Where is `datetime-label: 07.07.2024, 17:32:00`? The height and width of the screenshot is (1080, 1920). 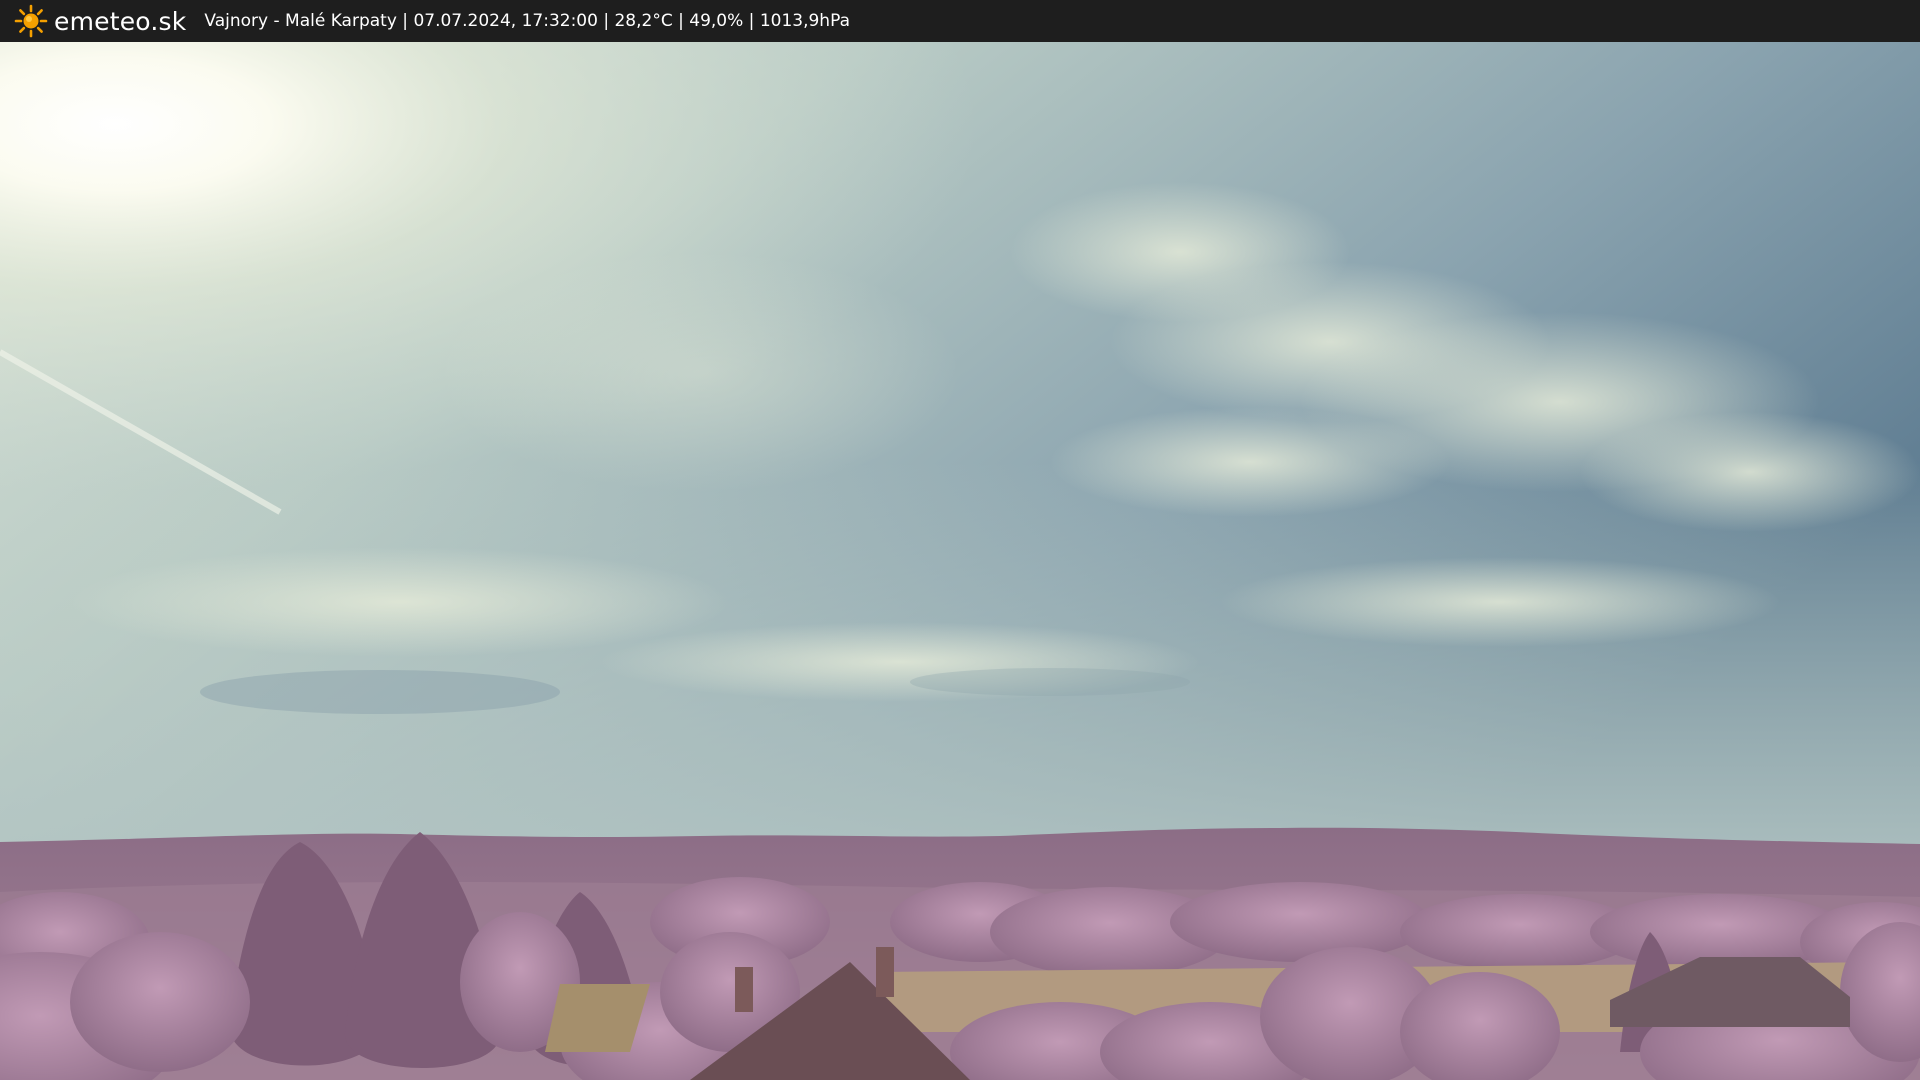
datetime-label: 07.07.2024, 17:32:00 is located at coordinates (505, 21).